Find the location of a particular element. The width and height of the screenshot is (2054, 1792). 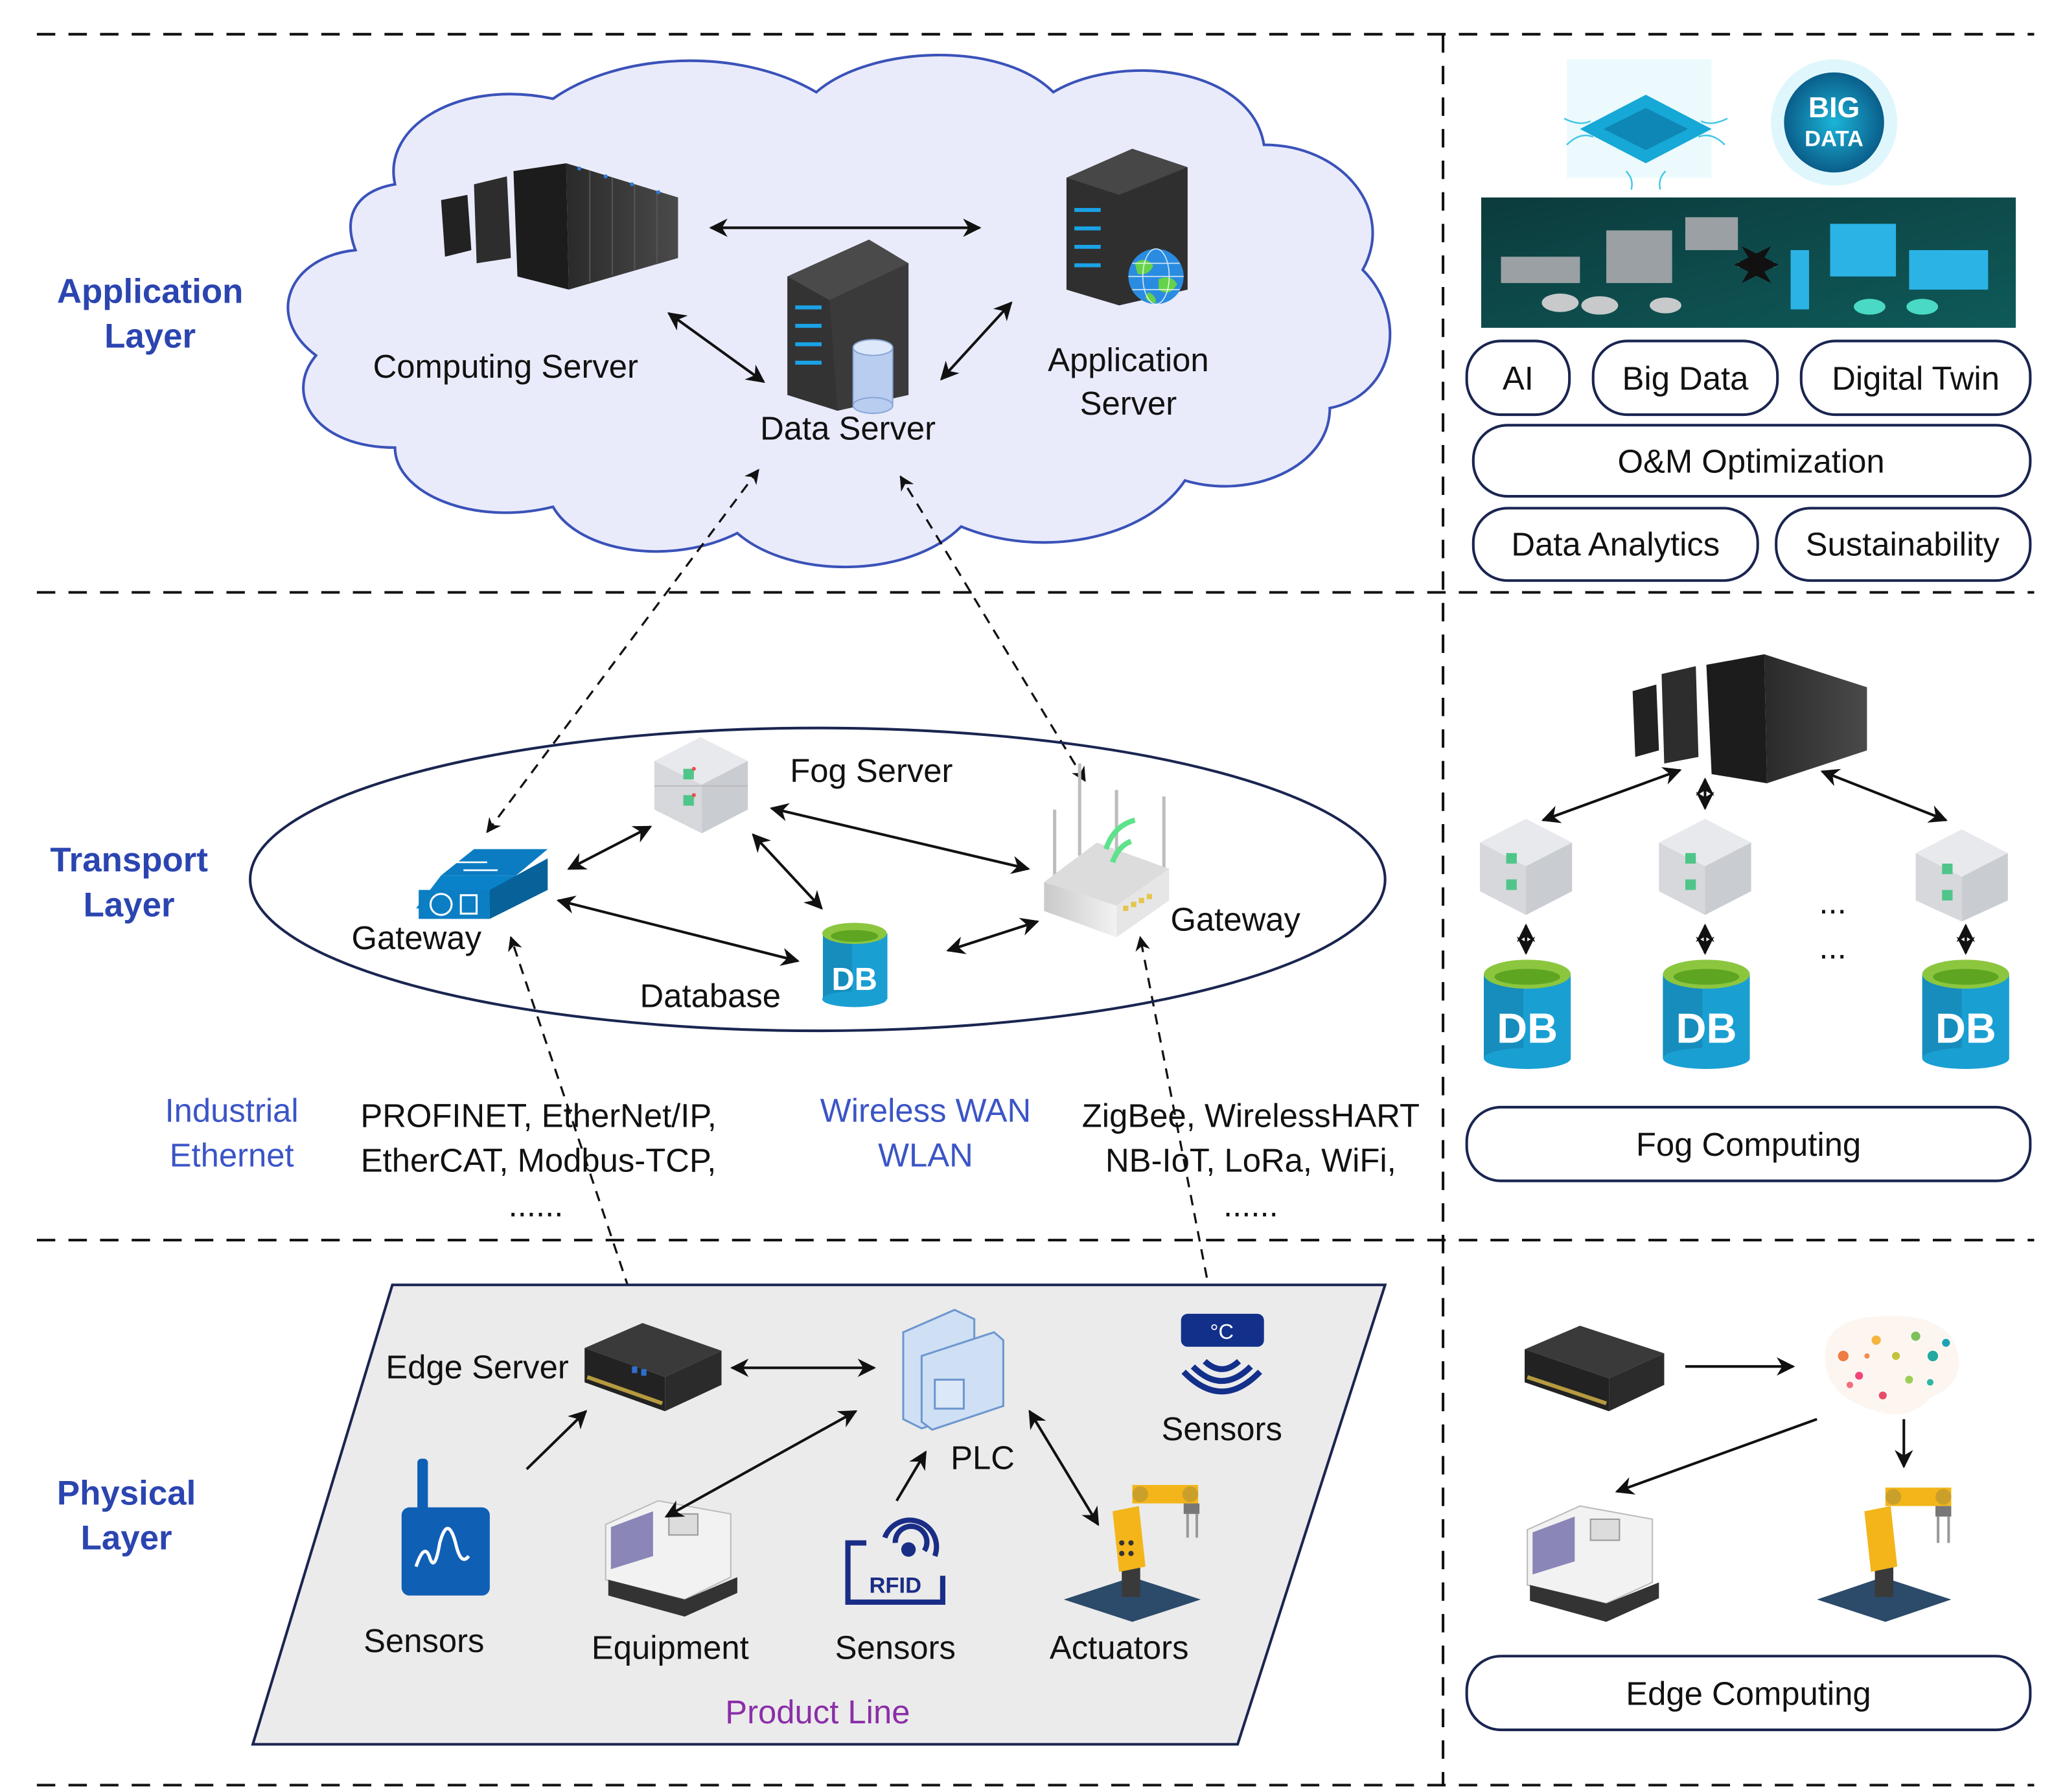

ai-brain-icon is located at coordinates (1892, 1365).